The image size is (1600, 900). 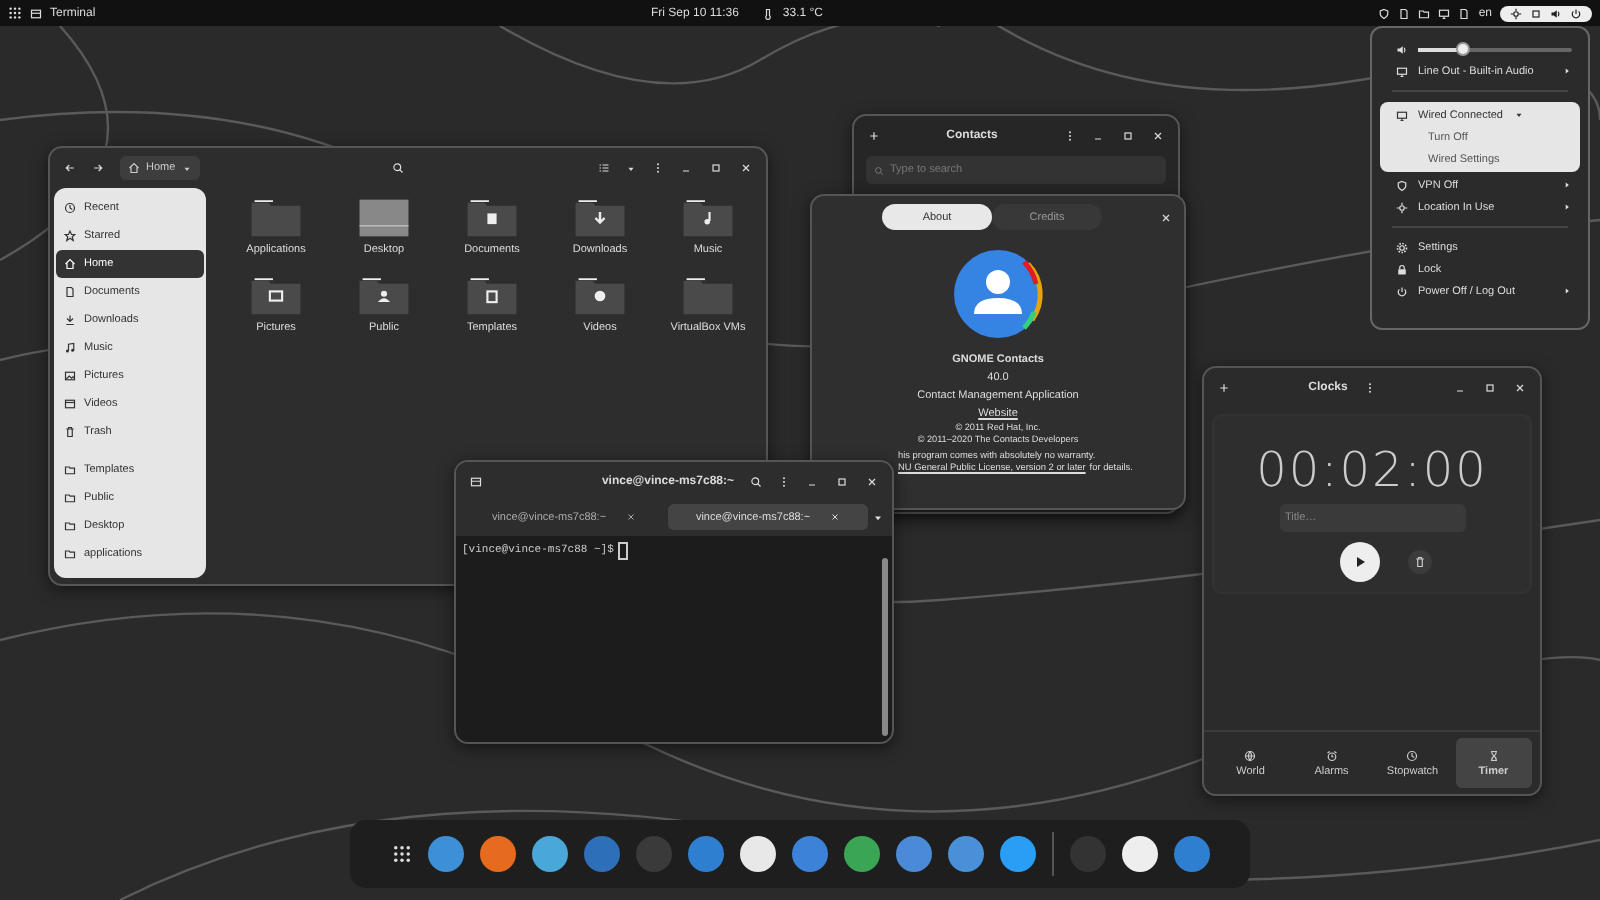 What do you see at coordinates (1402, 247) in the screenshot?
I see `settings-icon` at bounding box center [1402, 247].